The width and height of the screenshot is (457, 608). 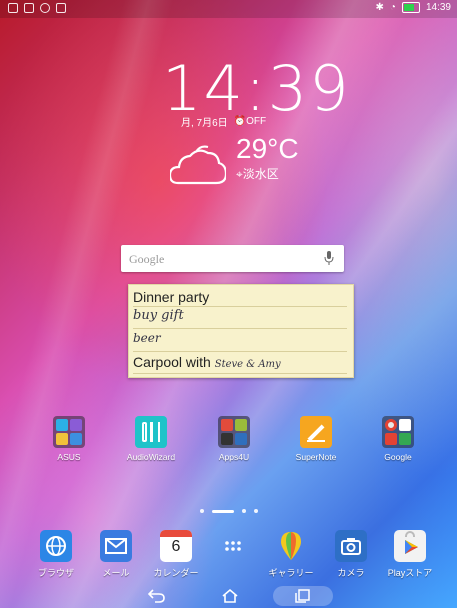 What do you see at coordinates (267, 148) in the screenshot?
I see `temperature: 29°C` at bounding box center [267, 148].